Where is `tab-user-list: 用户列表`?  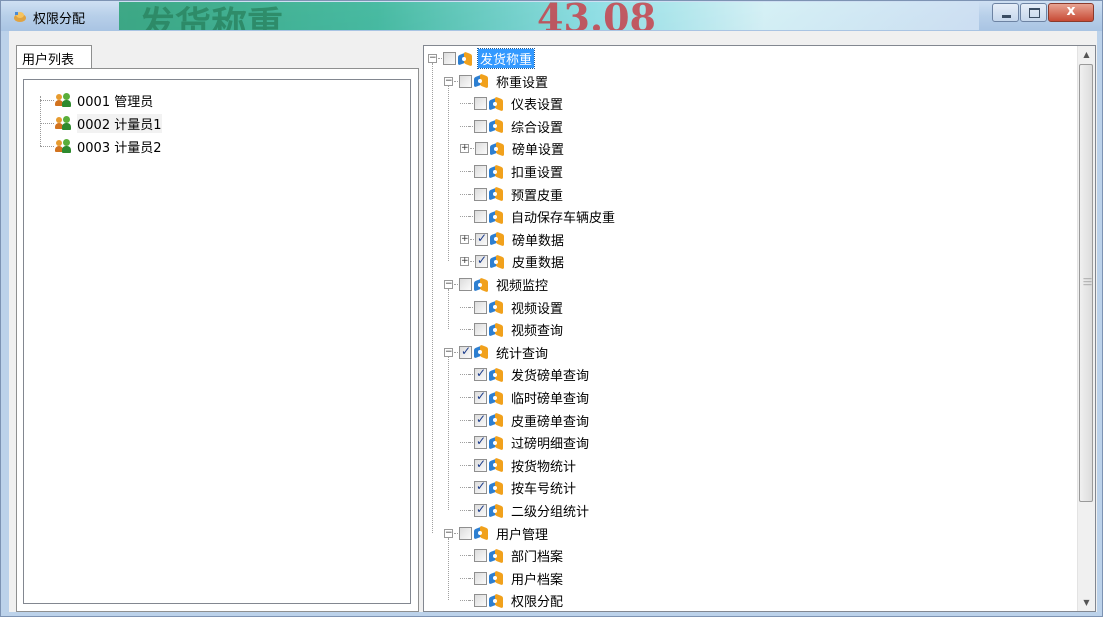 tab-user-list: 用户列表 is located at coordinates (54, 57).